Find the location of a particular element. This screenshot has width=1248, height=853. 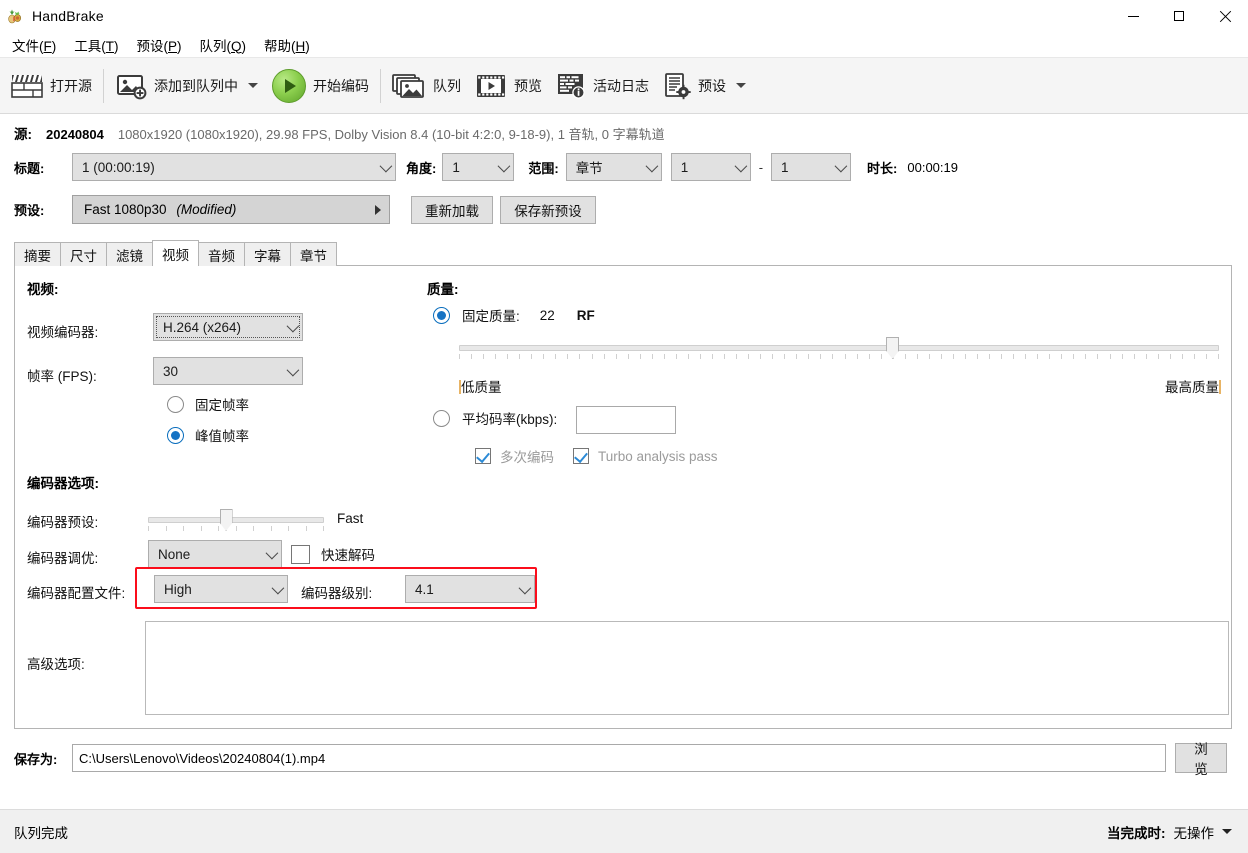

quality-high: 最高质量 is located at coordinates (1193, 387).